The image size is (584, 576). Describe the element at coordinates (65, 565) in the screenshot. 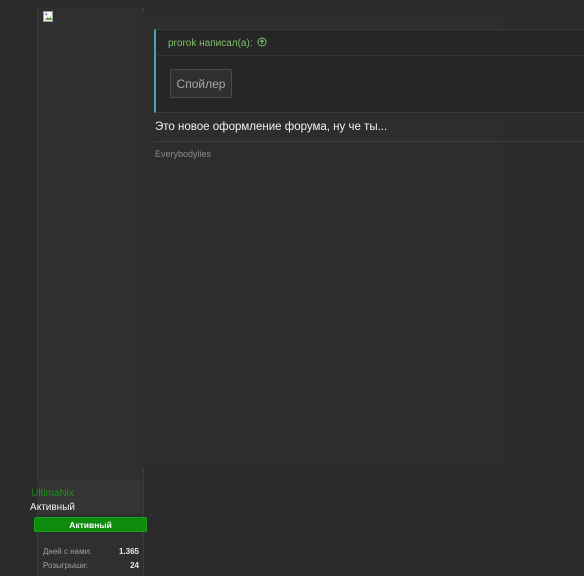

I see `stat-label: Розыгрыши:` at that location.